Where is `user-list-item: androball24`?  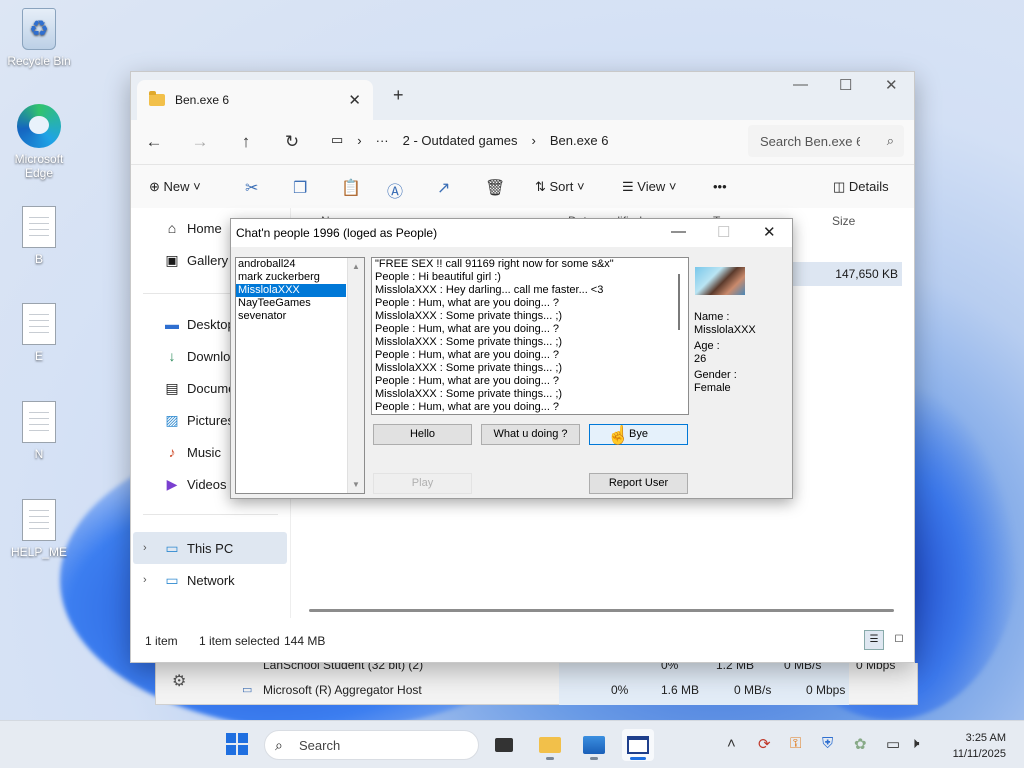
user-list-item: androball24 is located at coordinates (300, 264).